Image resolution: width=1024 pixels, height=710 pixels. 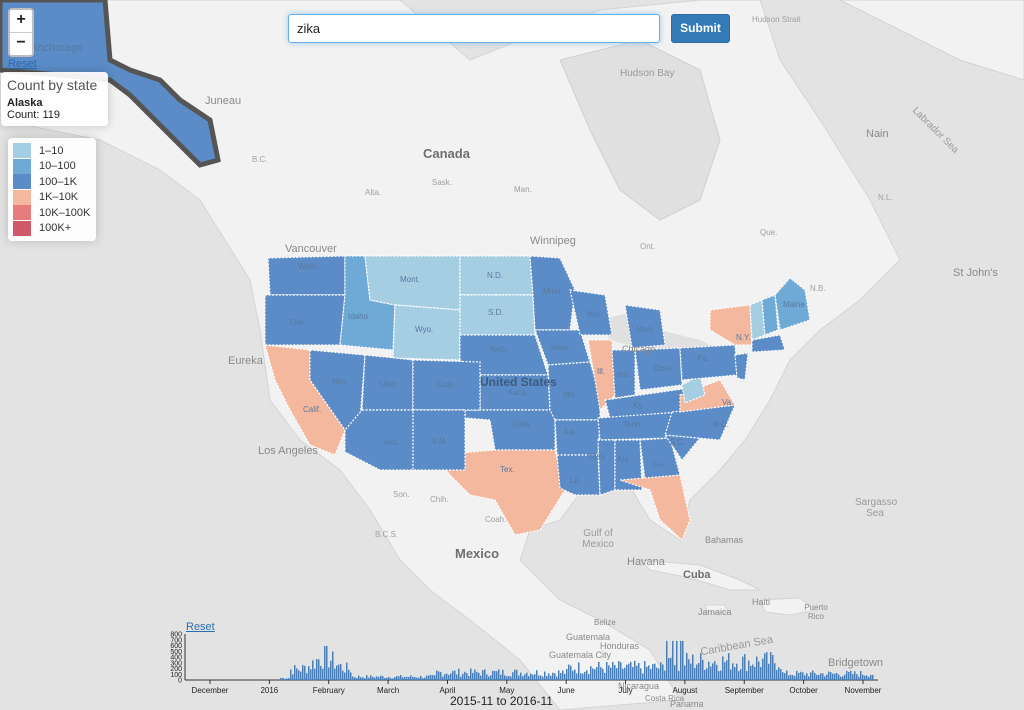 What do you see at coordinates (65, 212) in the screenshot?
I see `legend-label: 10K–100K` at bounding box center [65, 212].